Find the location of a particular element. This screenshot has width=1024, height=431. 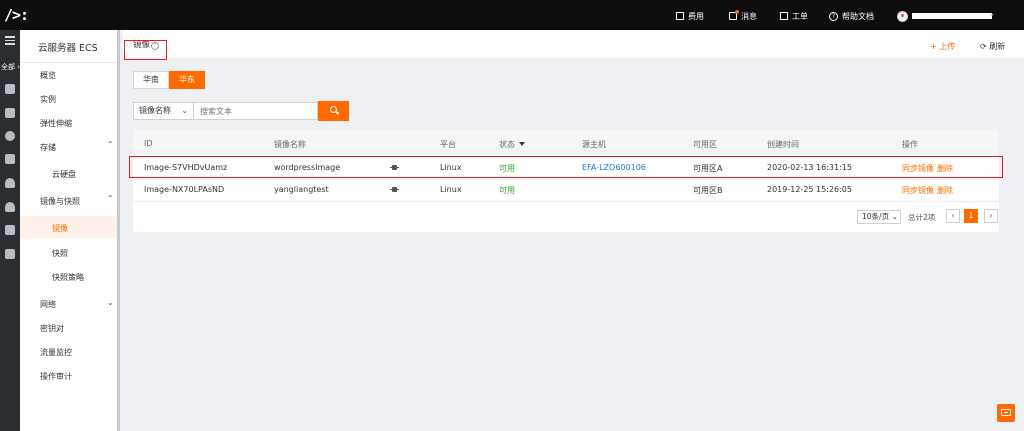

search-field-chevron-down-icon: ⌄ is located at coordinates (184, 110).